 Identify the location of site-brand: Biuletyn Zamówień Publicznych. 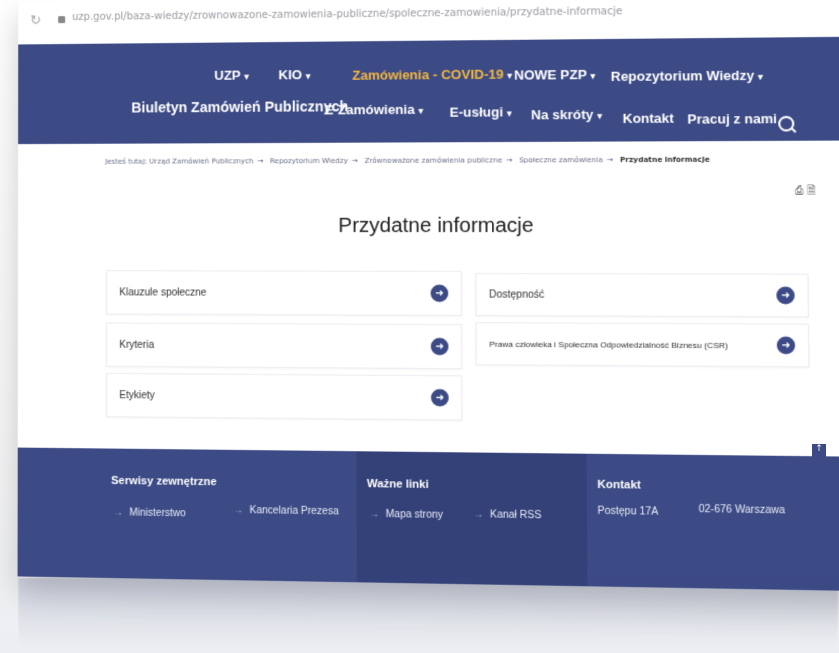
(239, 106).